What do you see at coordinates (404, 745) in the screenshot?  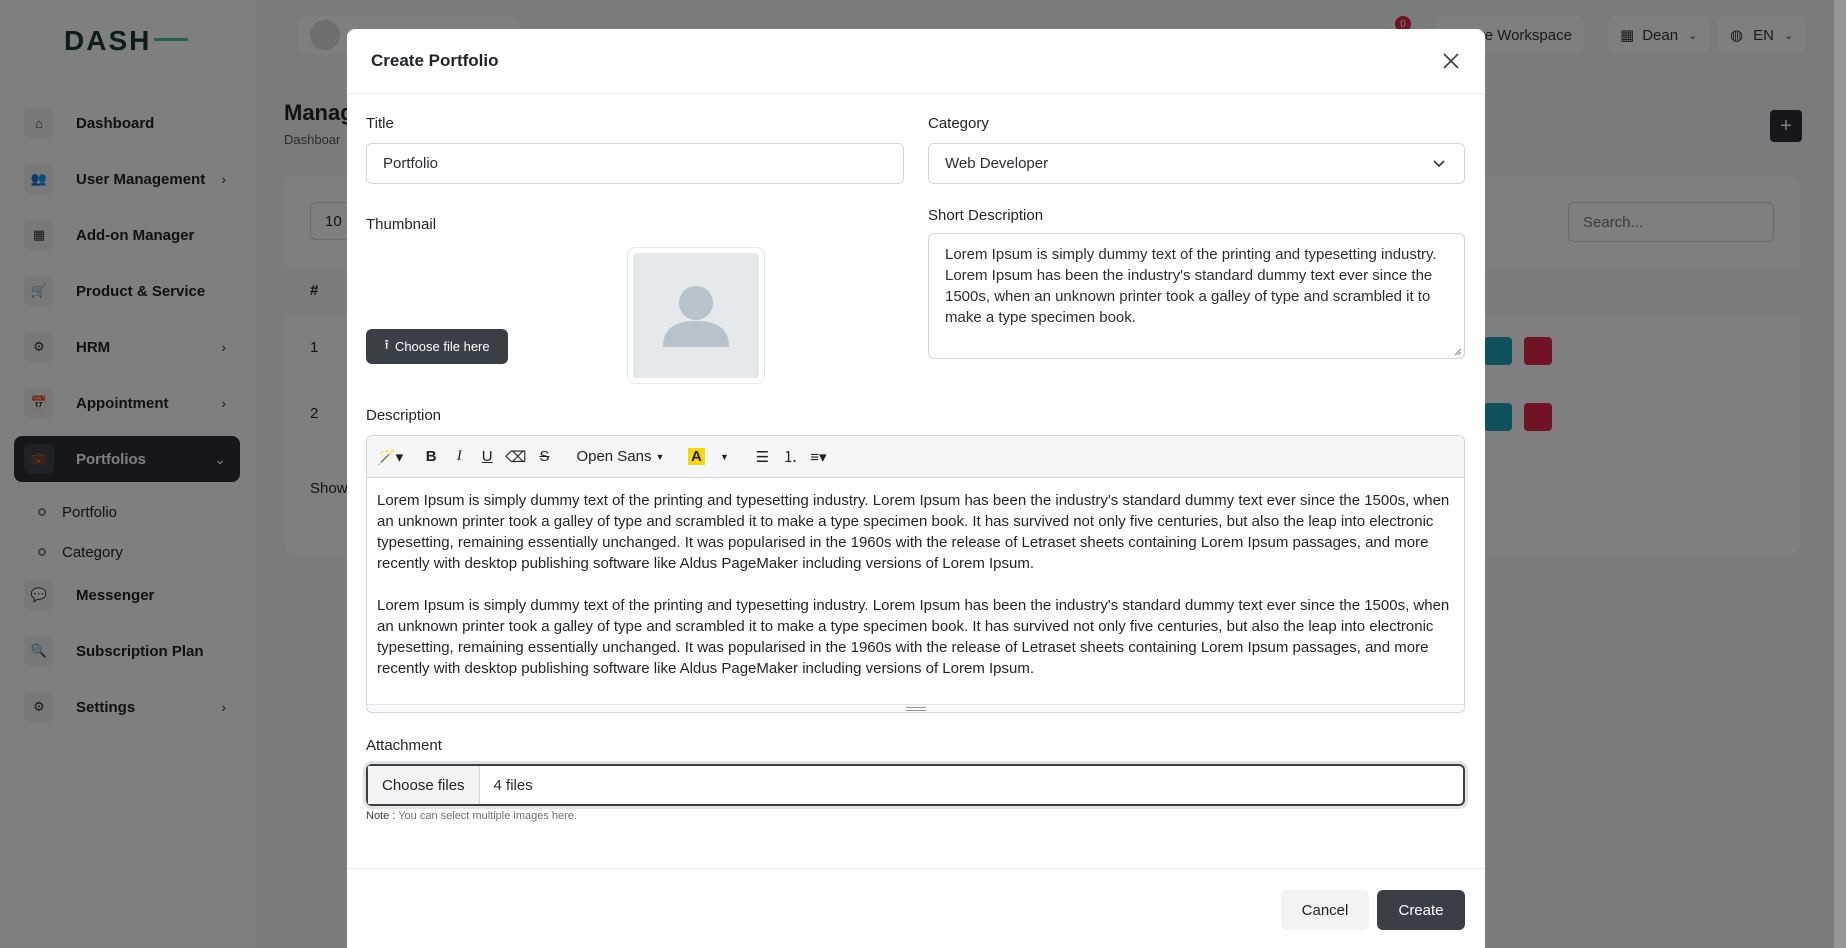 I see `attachment-label: Attachment` at bounding box center [404, 745].